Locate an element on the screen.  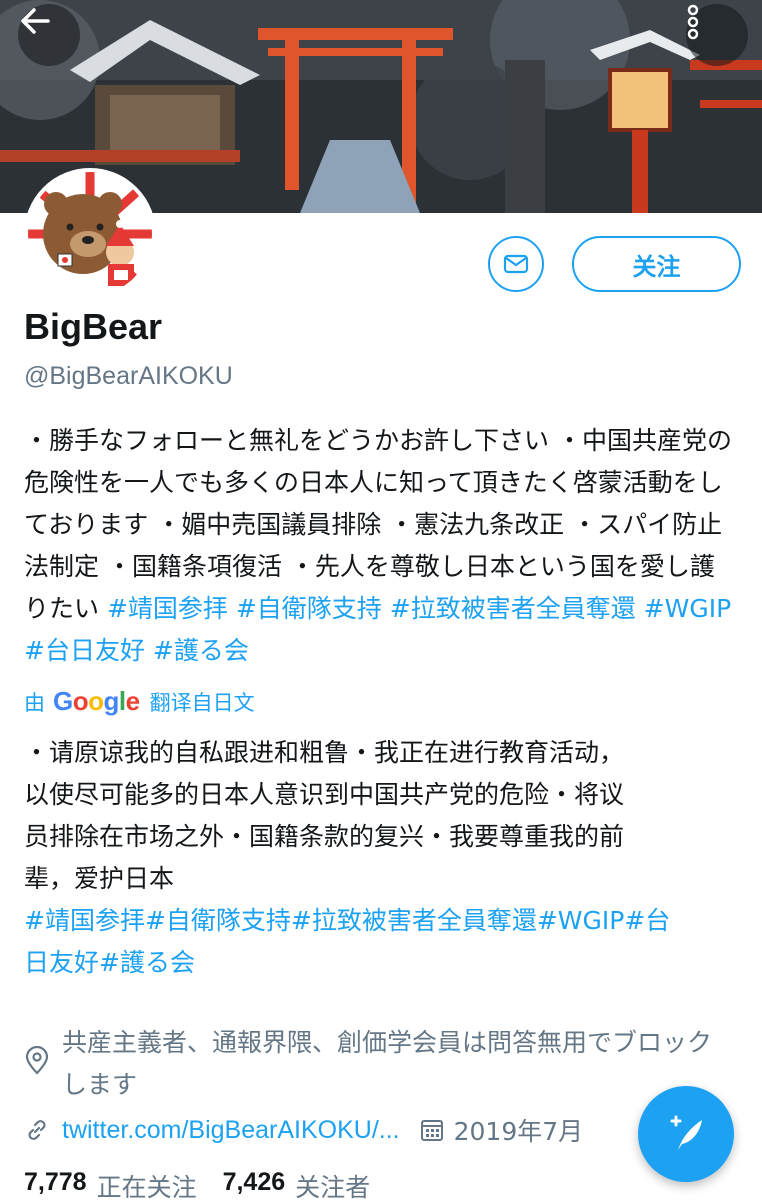
link-row: twitter.com/BigBearAIKOKU/... 2019年7月 is located at coordinates (303, 1130).